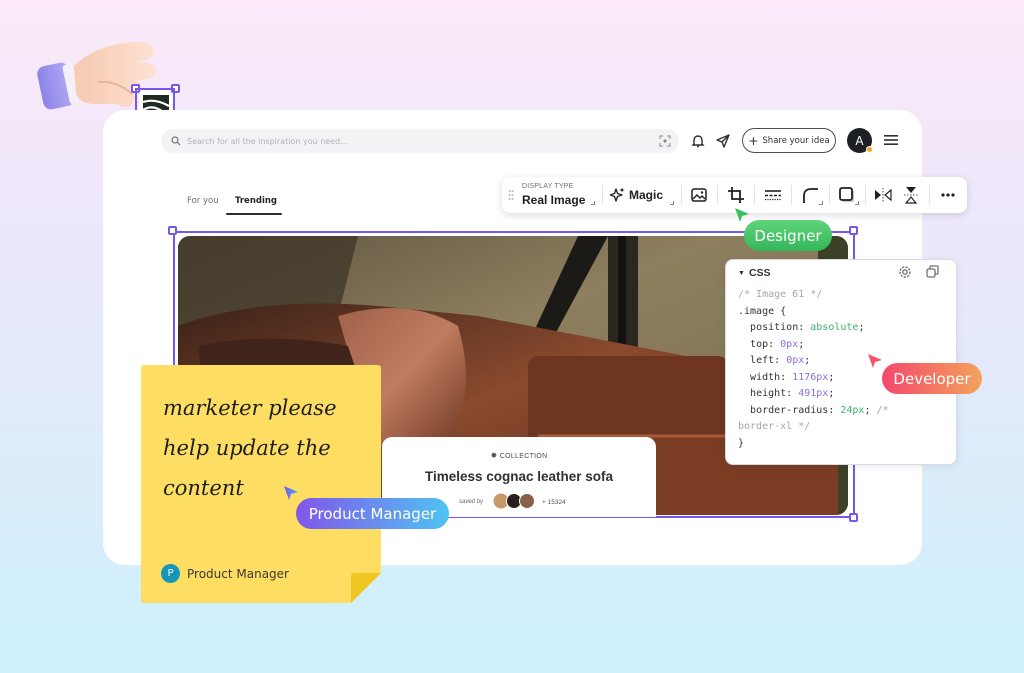 The width and height of the screenshot is (1024, 673). Describe the element at coordinates (699, 195) in the screenshot. I see `image-icon` at that location.